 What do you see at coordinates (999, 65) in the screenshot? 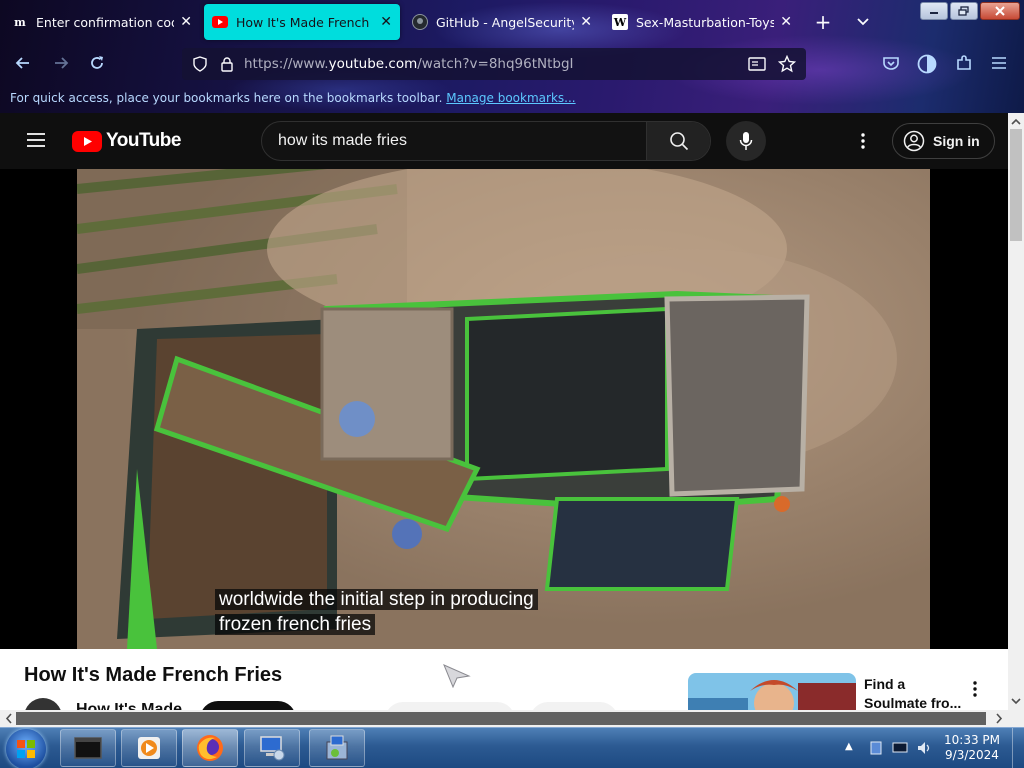
I see `menu-button` at bounding box center [999, 65].